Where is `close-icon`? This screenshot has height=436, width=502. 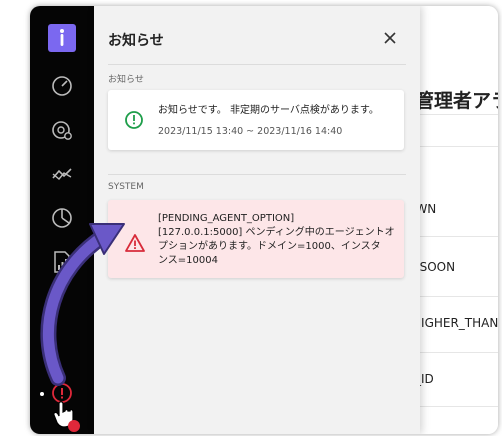 close-icon is located at coordinates (390, 38).